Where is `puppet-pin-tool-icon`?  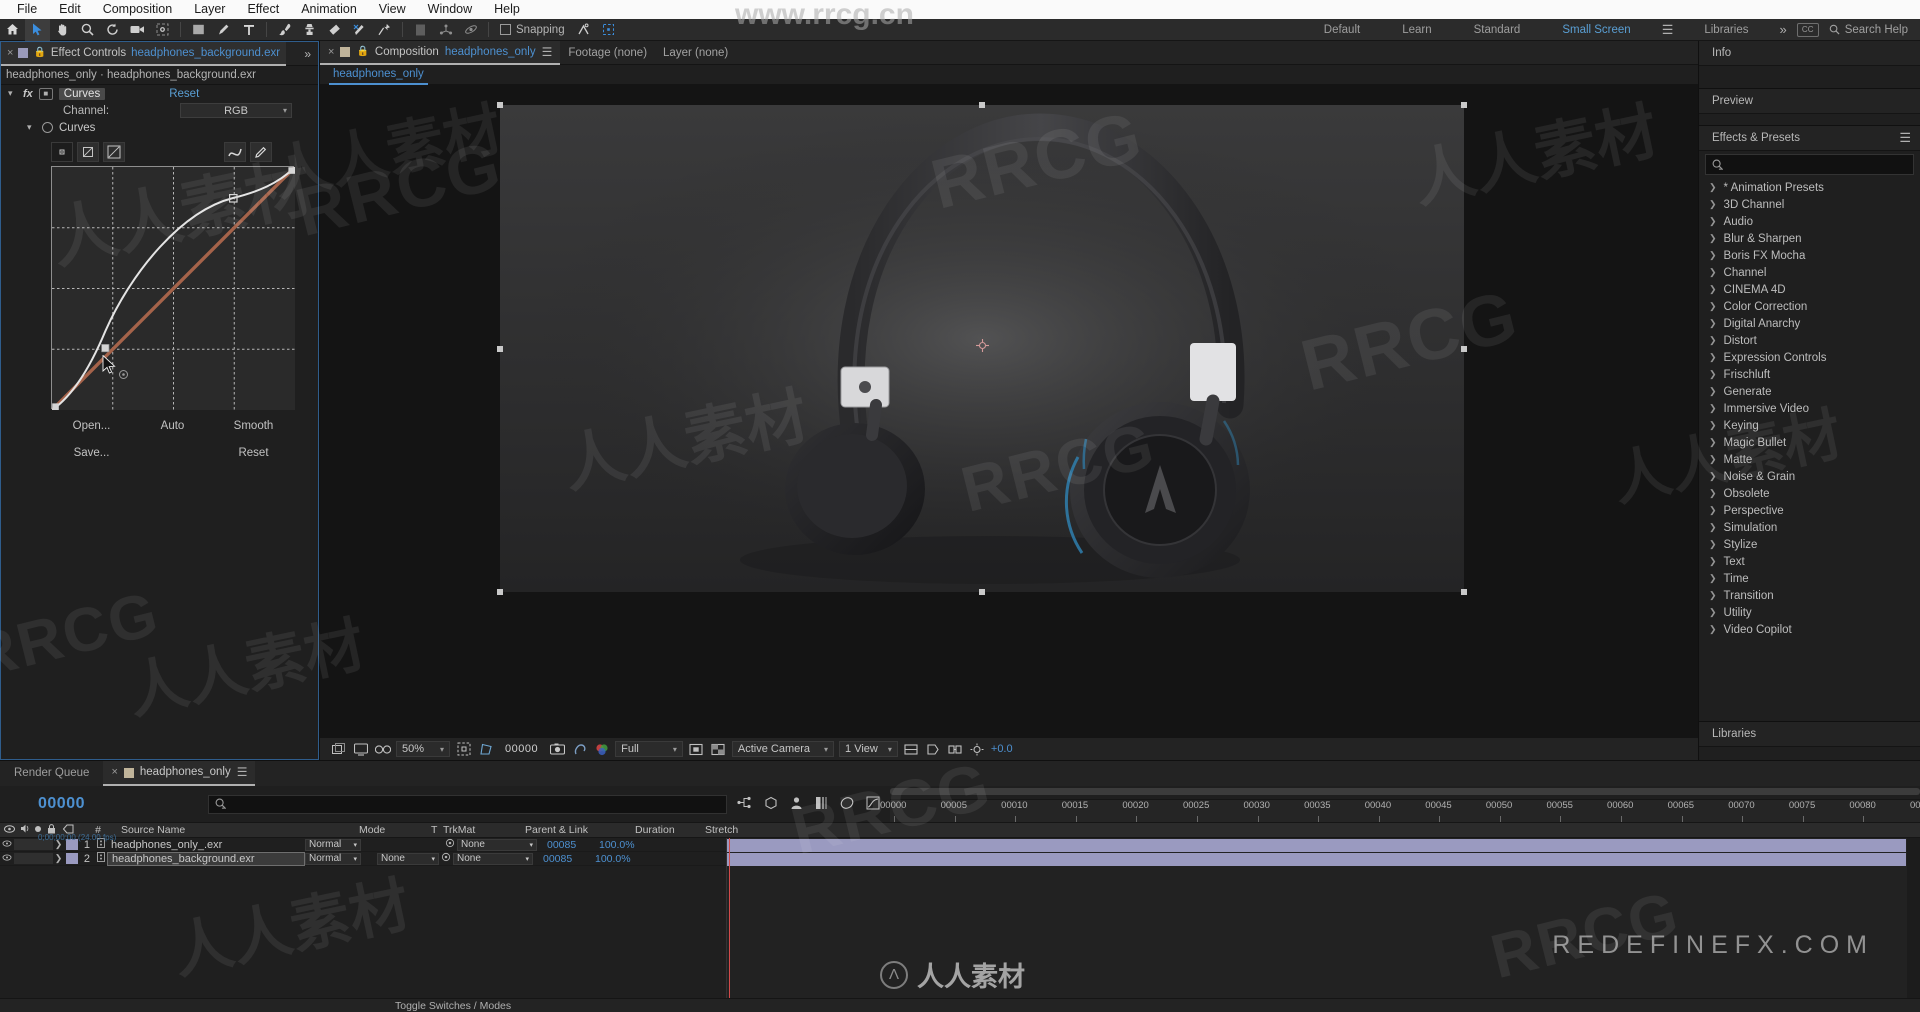 puppet-pin-tool-icon is located at coordinates (384, 30).